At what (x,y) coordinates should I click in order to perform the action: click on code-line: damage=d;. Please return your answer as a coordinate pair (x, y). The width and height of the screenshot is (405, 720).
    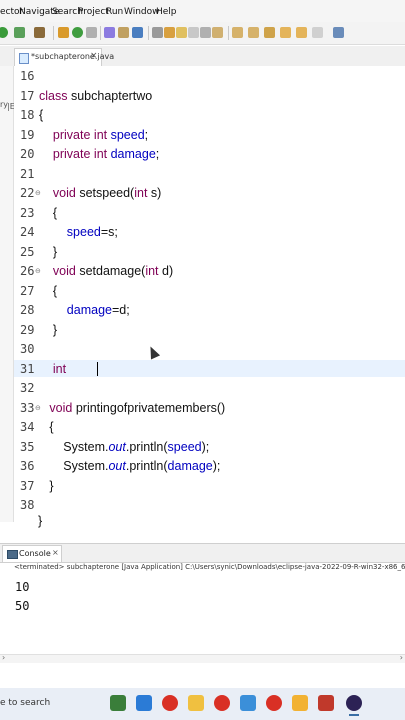
    Looking at the image, I should click on (98, 310).